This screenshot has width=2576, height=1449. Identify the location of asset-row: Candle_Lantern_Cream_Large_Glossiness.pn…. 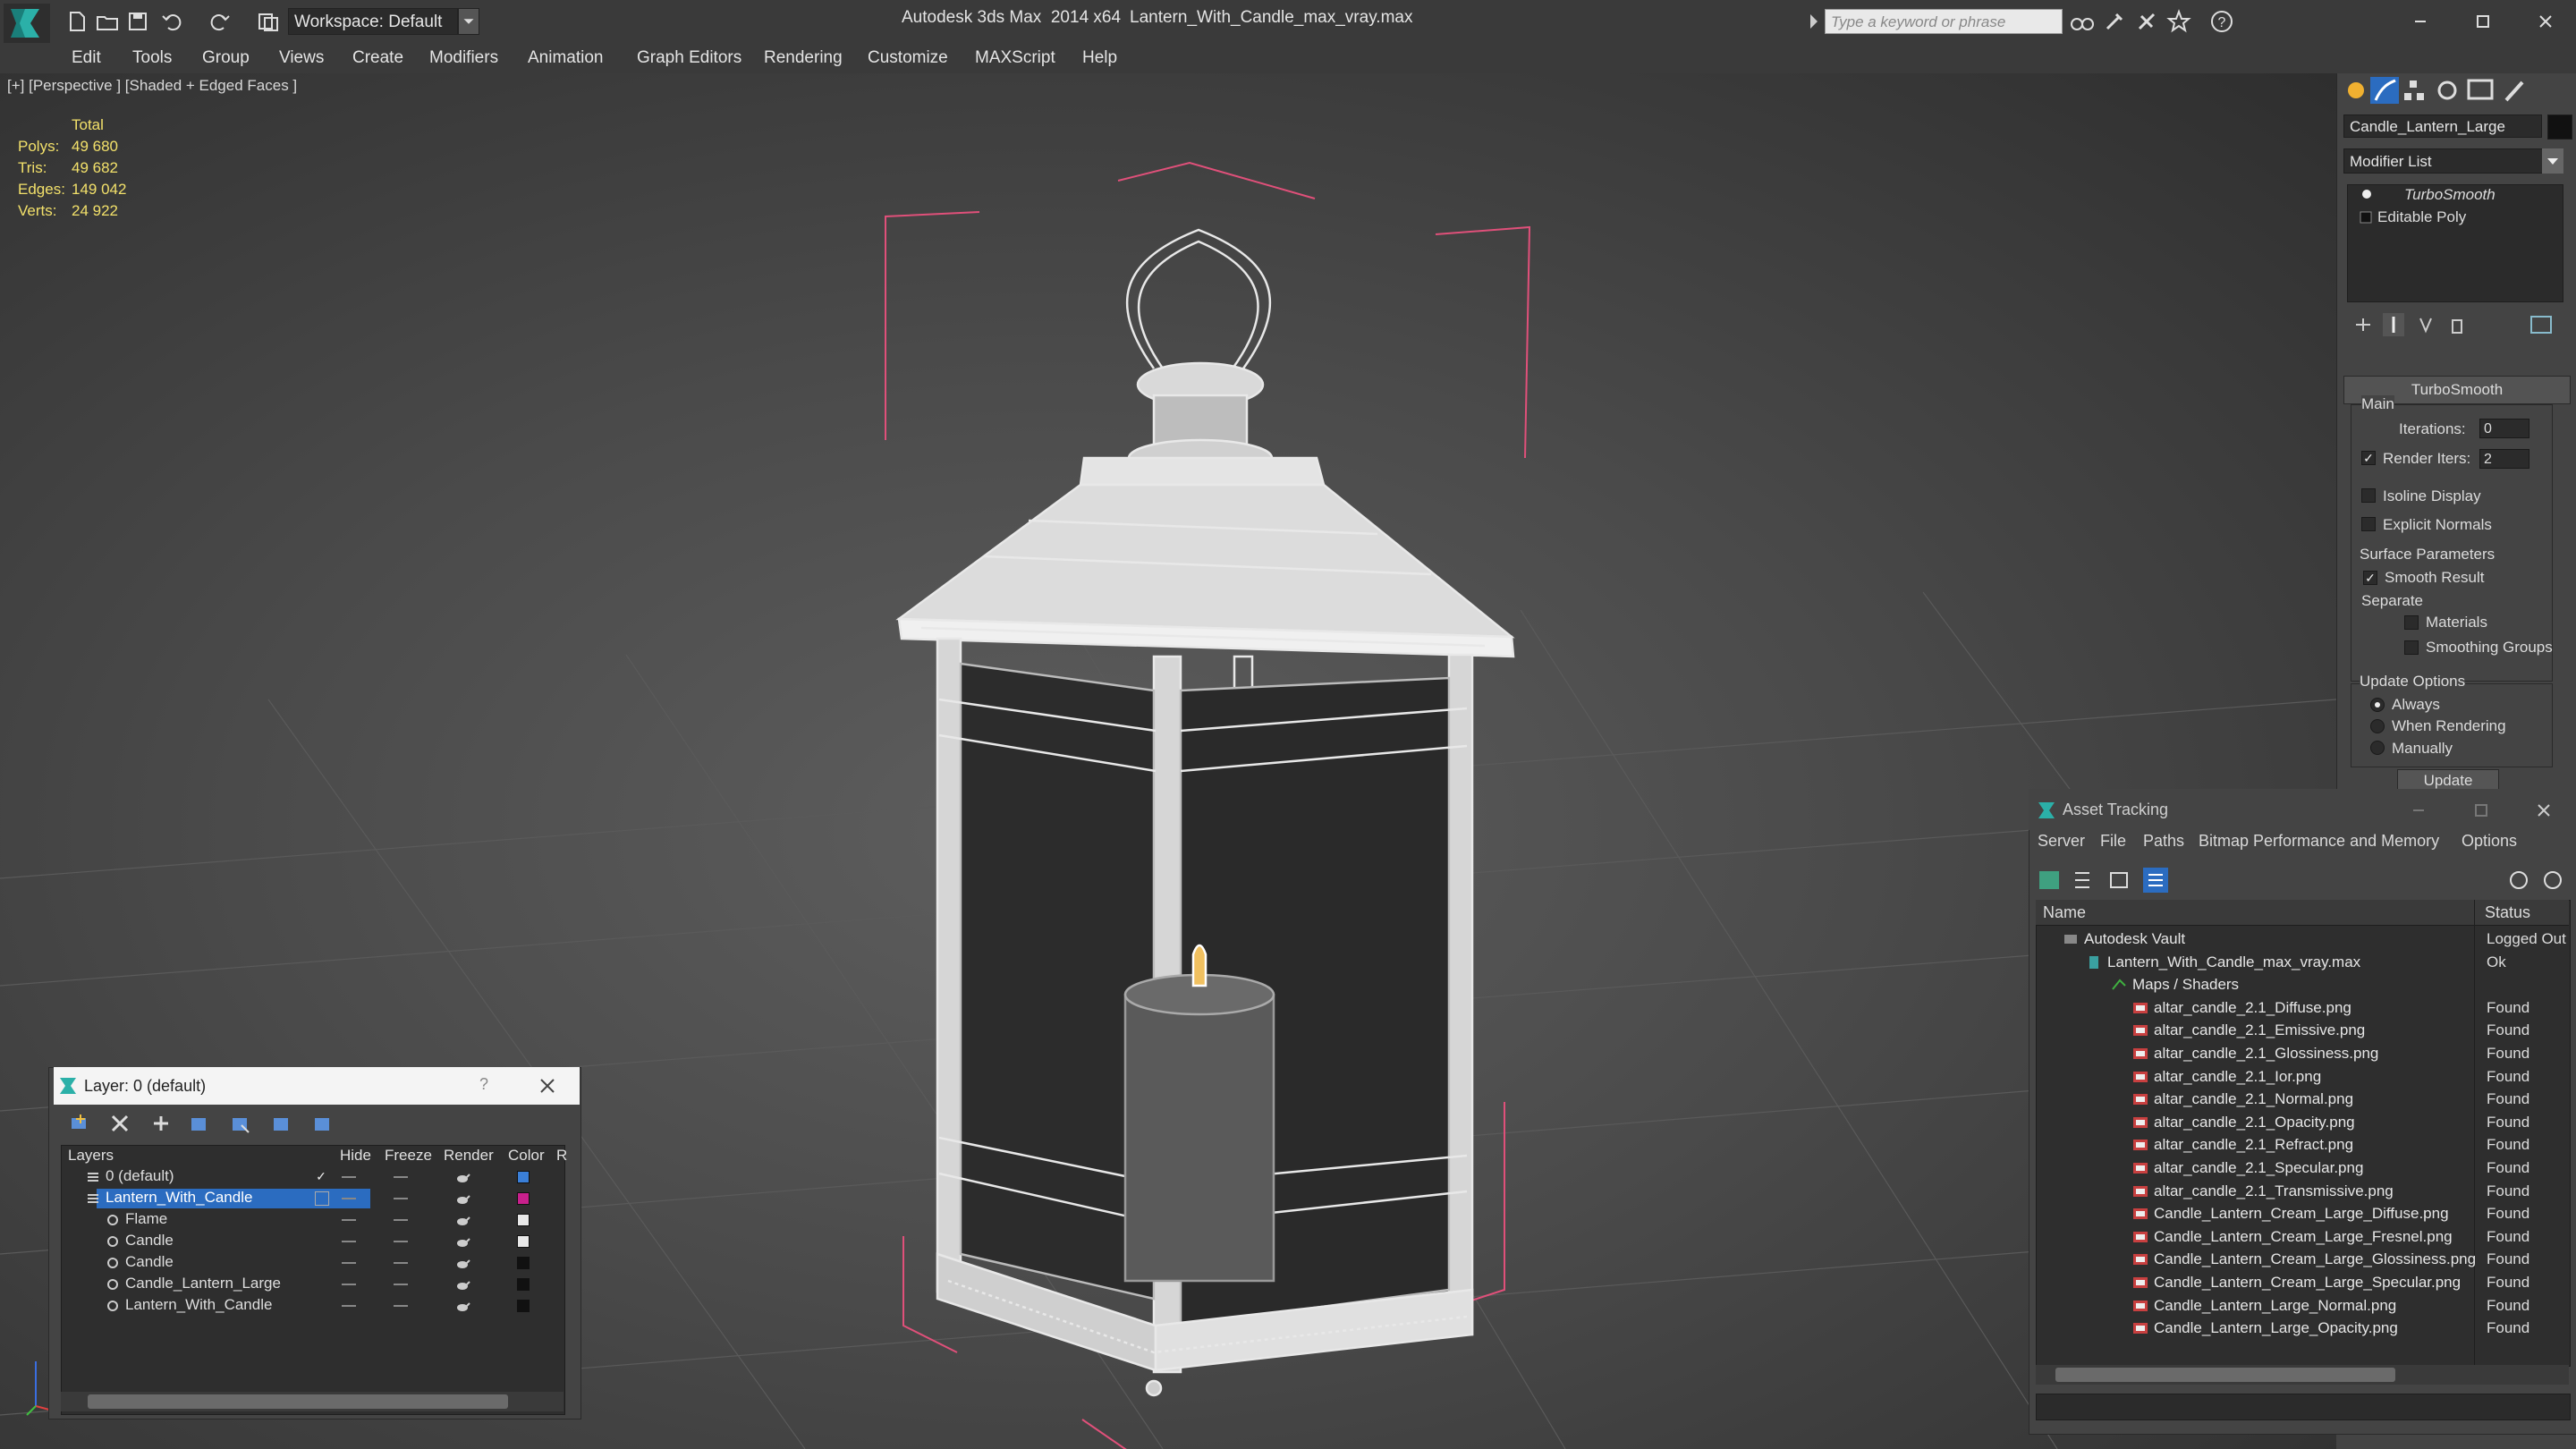
(2302, 1260).